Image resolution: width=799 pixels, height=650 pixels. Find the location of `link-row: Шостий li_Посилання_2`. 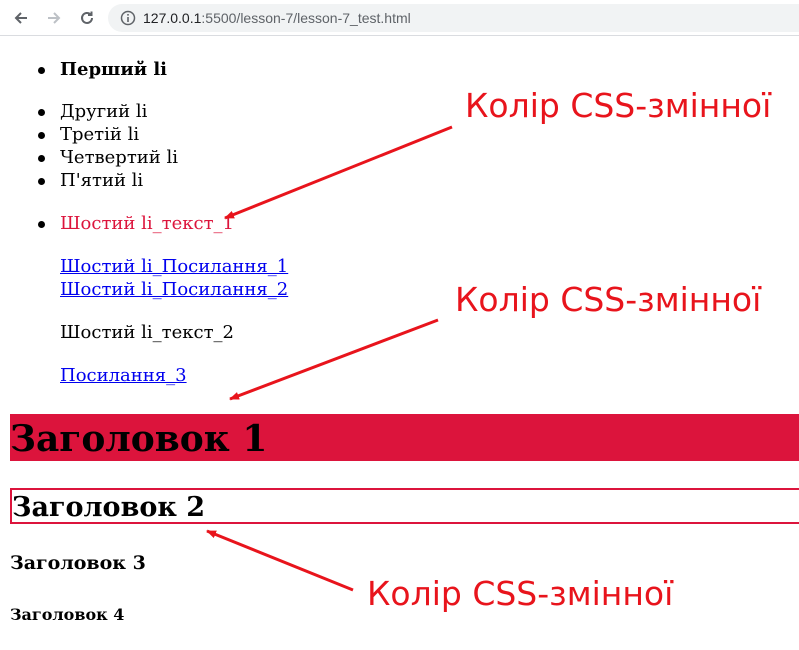

link-row: Шостий li_Посилання_2 is located at coordinates (174, 289).